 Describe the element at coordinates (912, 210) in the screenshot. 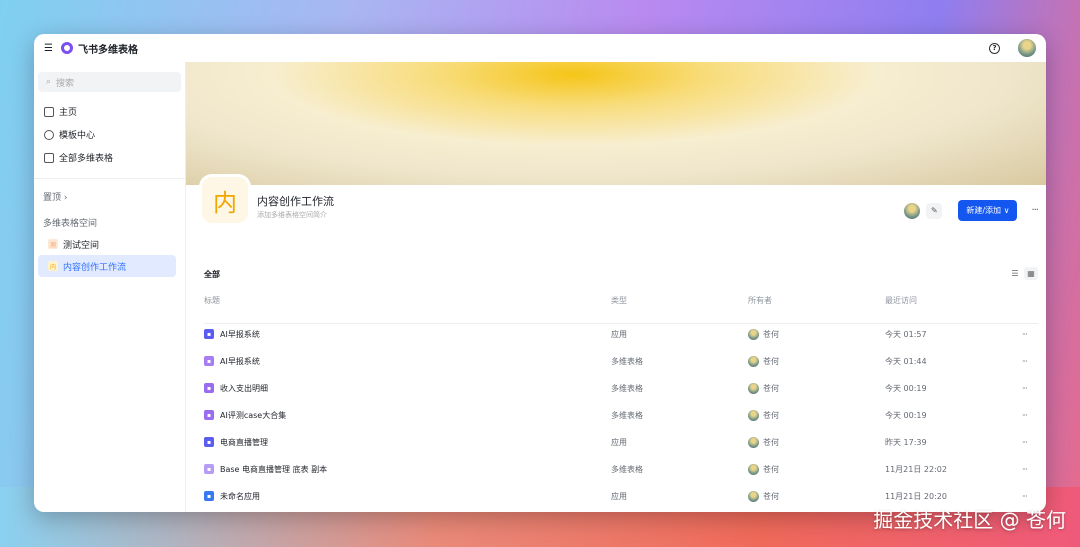

I see `member-avatar` at that location.